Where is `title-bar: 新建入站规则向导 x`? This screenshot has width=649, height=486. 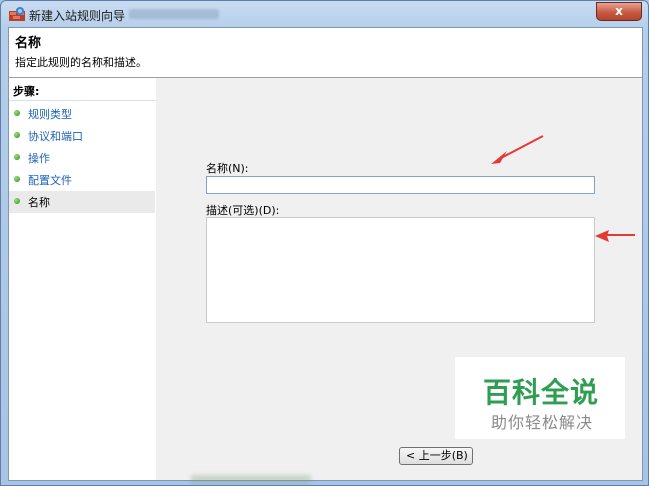
title-bar: 新建入站规则向导 x is located at coordinates (324, 14).